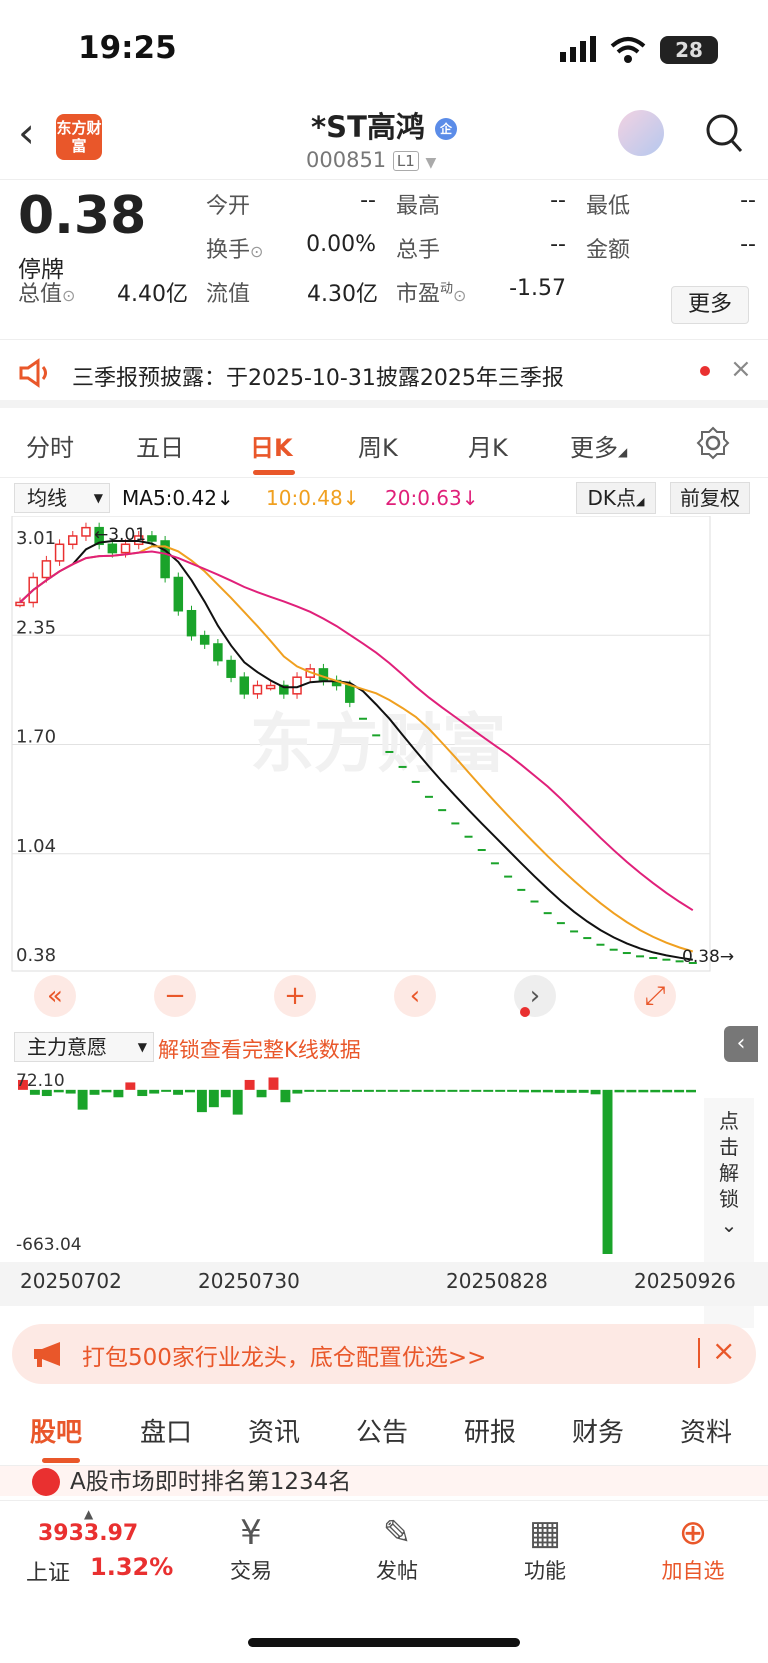  Describe the element at coordinates (251, 1548) in the screenshot. I see `trade-button: ¥ 交易` at that location.